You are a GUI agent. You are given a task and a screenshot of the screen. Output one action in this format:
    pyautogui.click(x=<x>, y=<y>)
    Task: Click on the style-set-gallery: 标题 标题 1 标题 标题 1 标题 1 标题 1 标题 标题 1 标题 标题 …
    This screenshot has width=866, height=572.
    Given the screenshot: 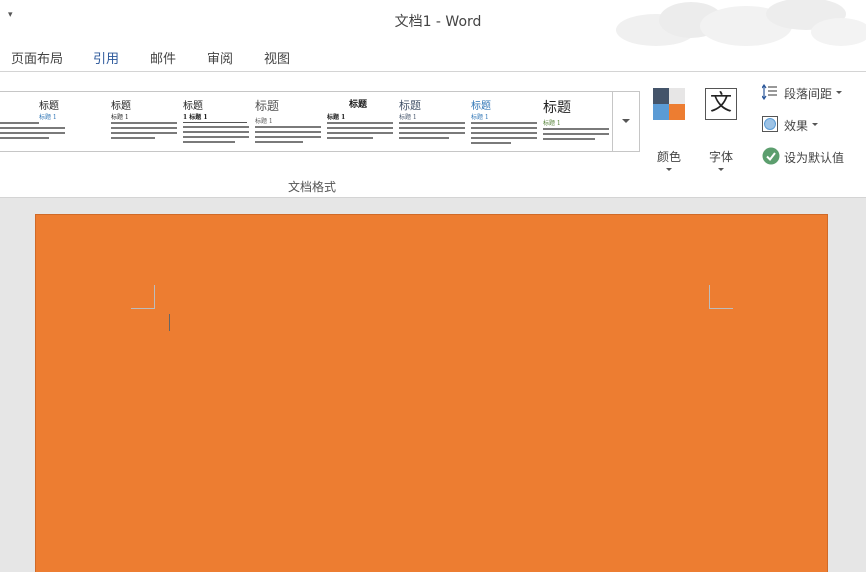 What is the action you would take?
    pyautogui.click(x=306, y=121)
    